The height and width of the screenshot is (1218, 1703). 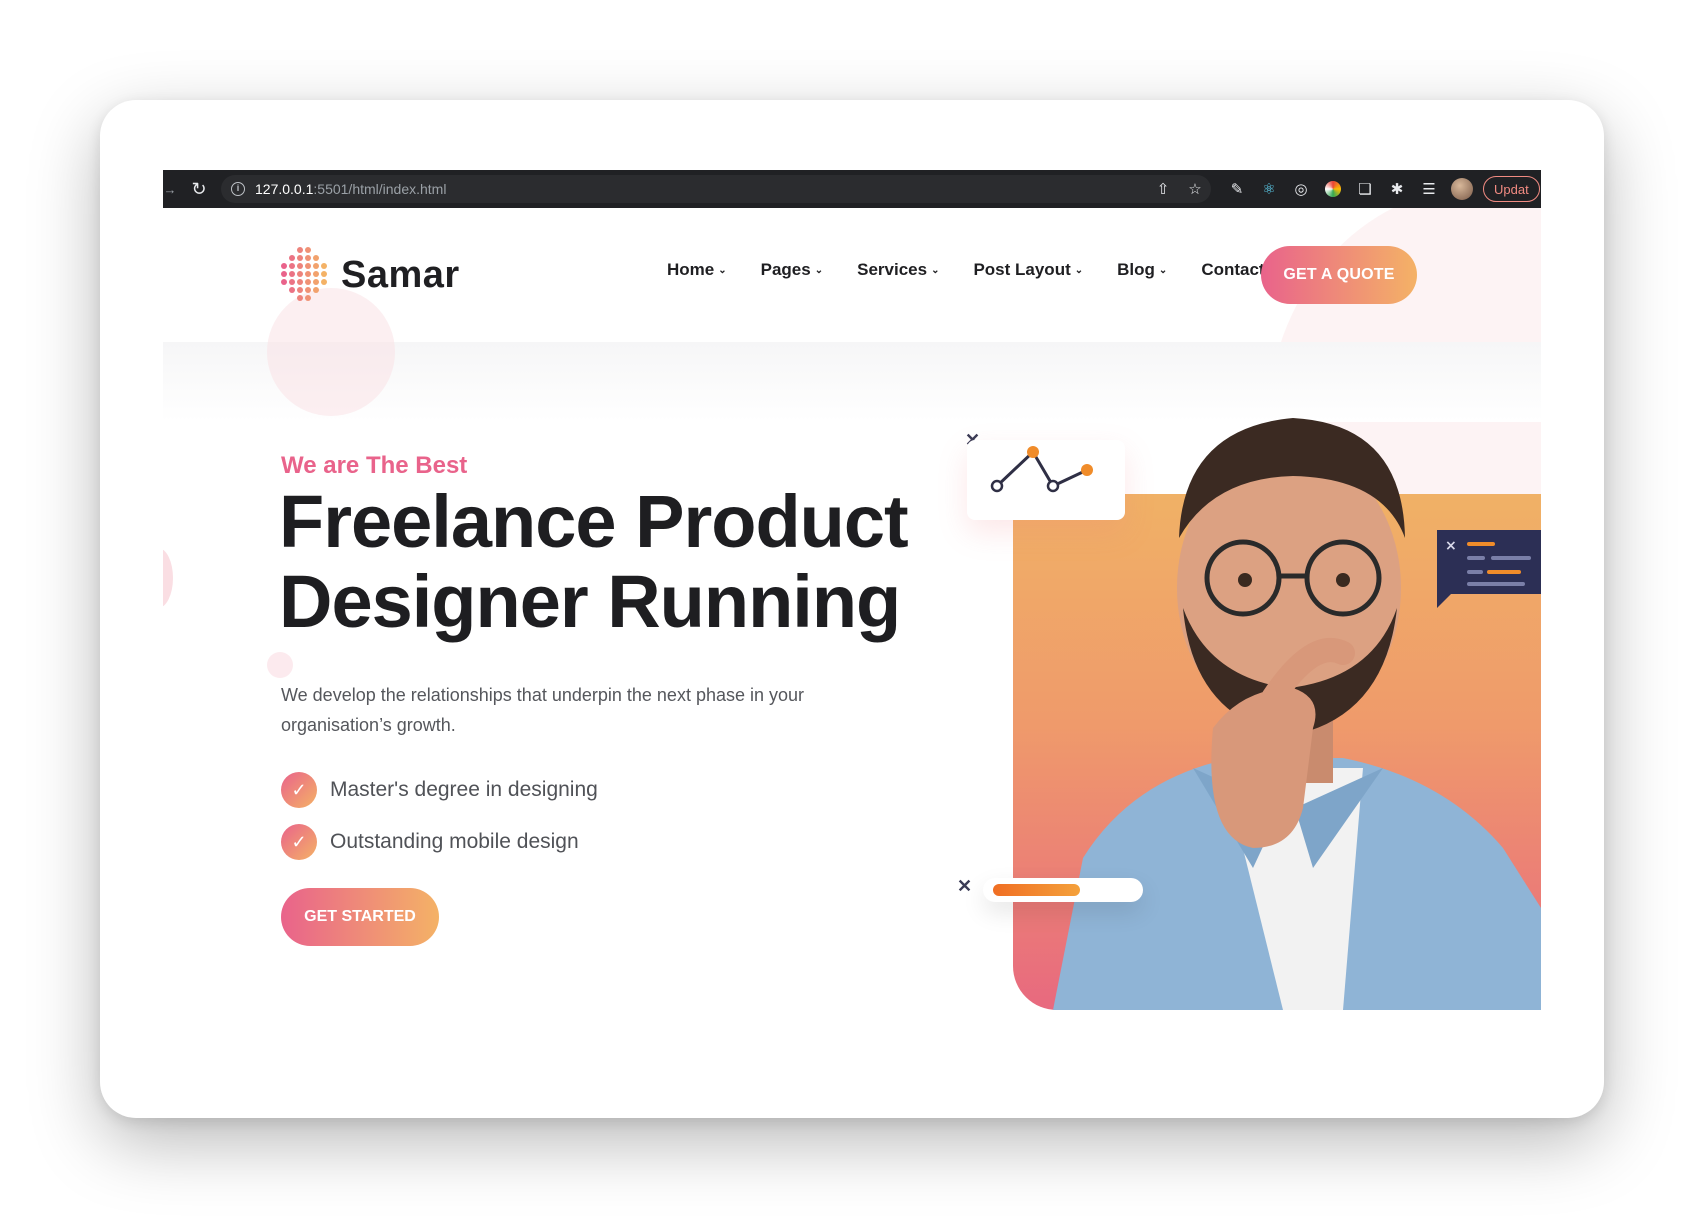 I want to click on hero-title: Freelance Product Designer Running, so click(x=629, y=562).